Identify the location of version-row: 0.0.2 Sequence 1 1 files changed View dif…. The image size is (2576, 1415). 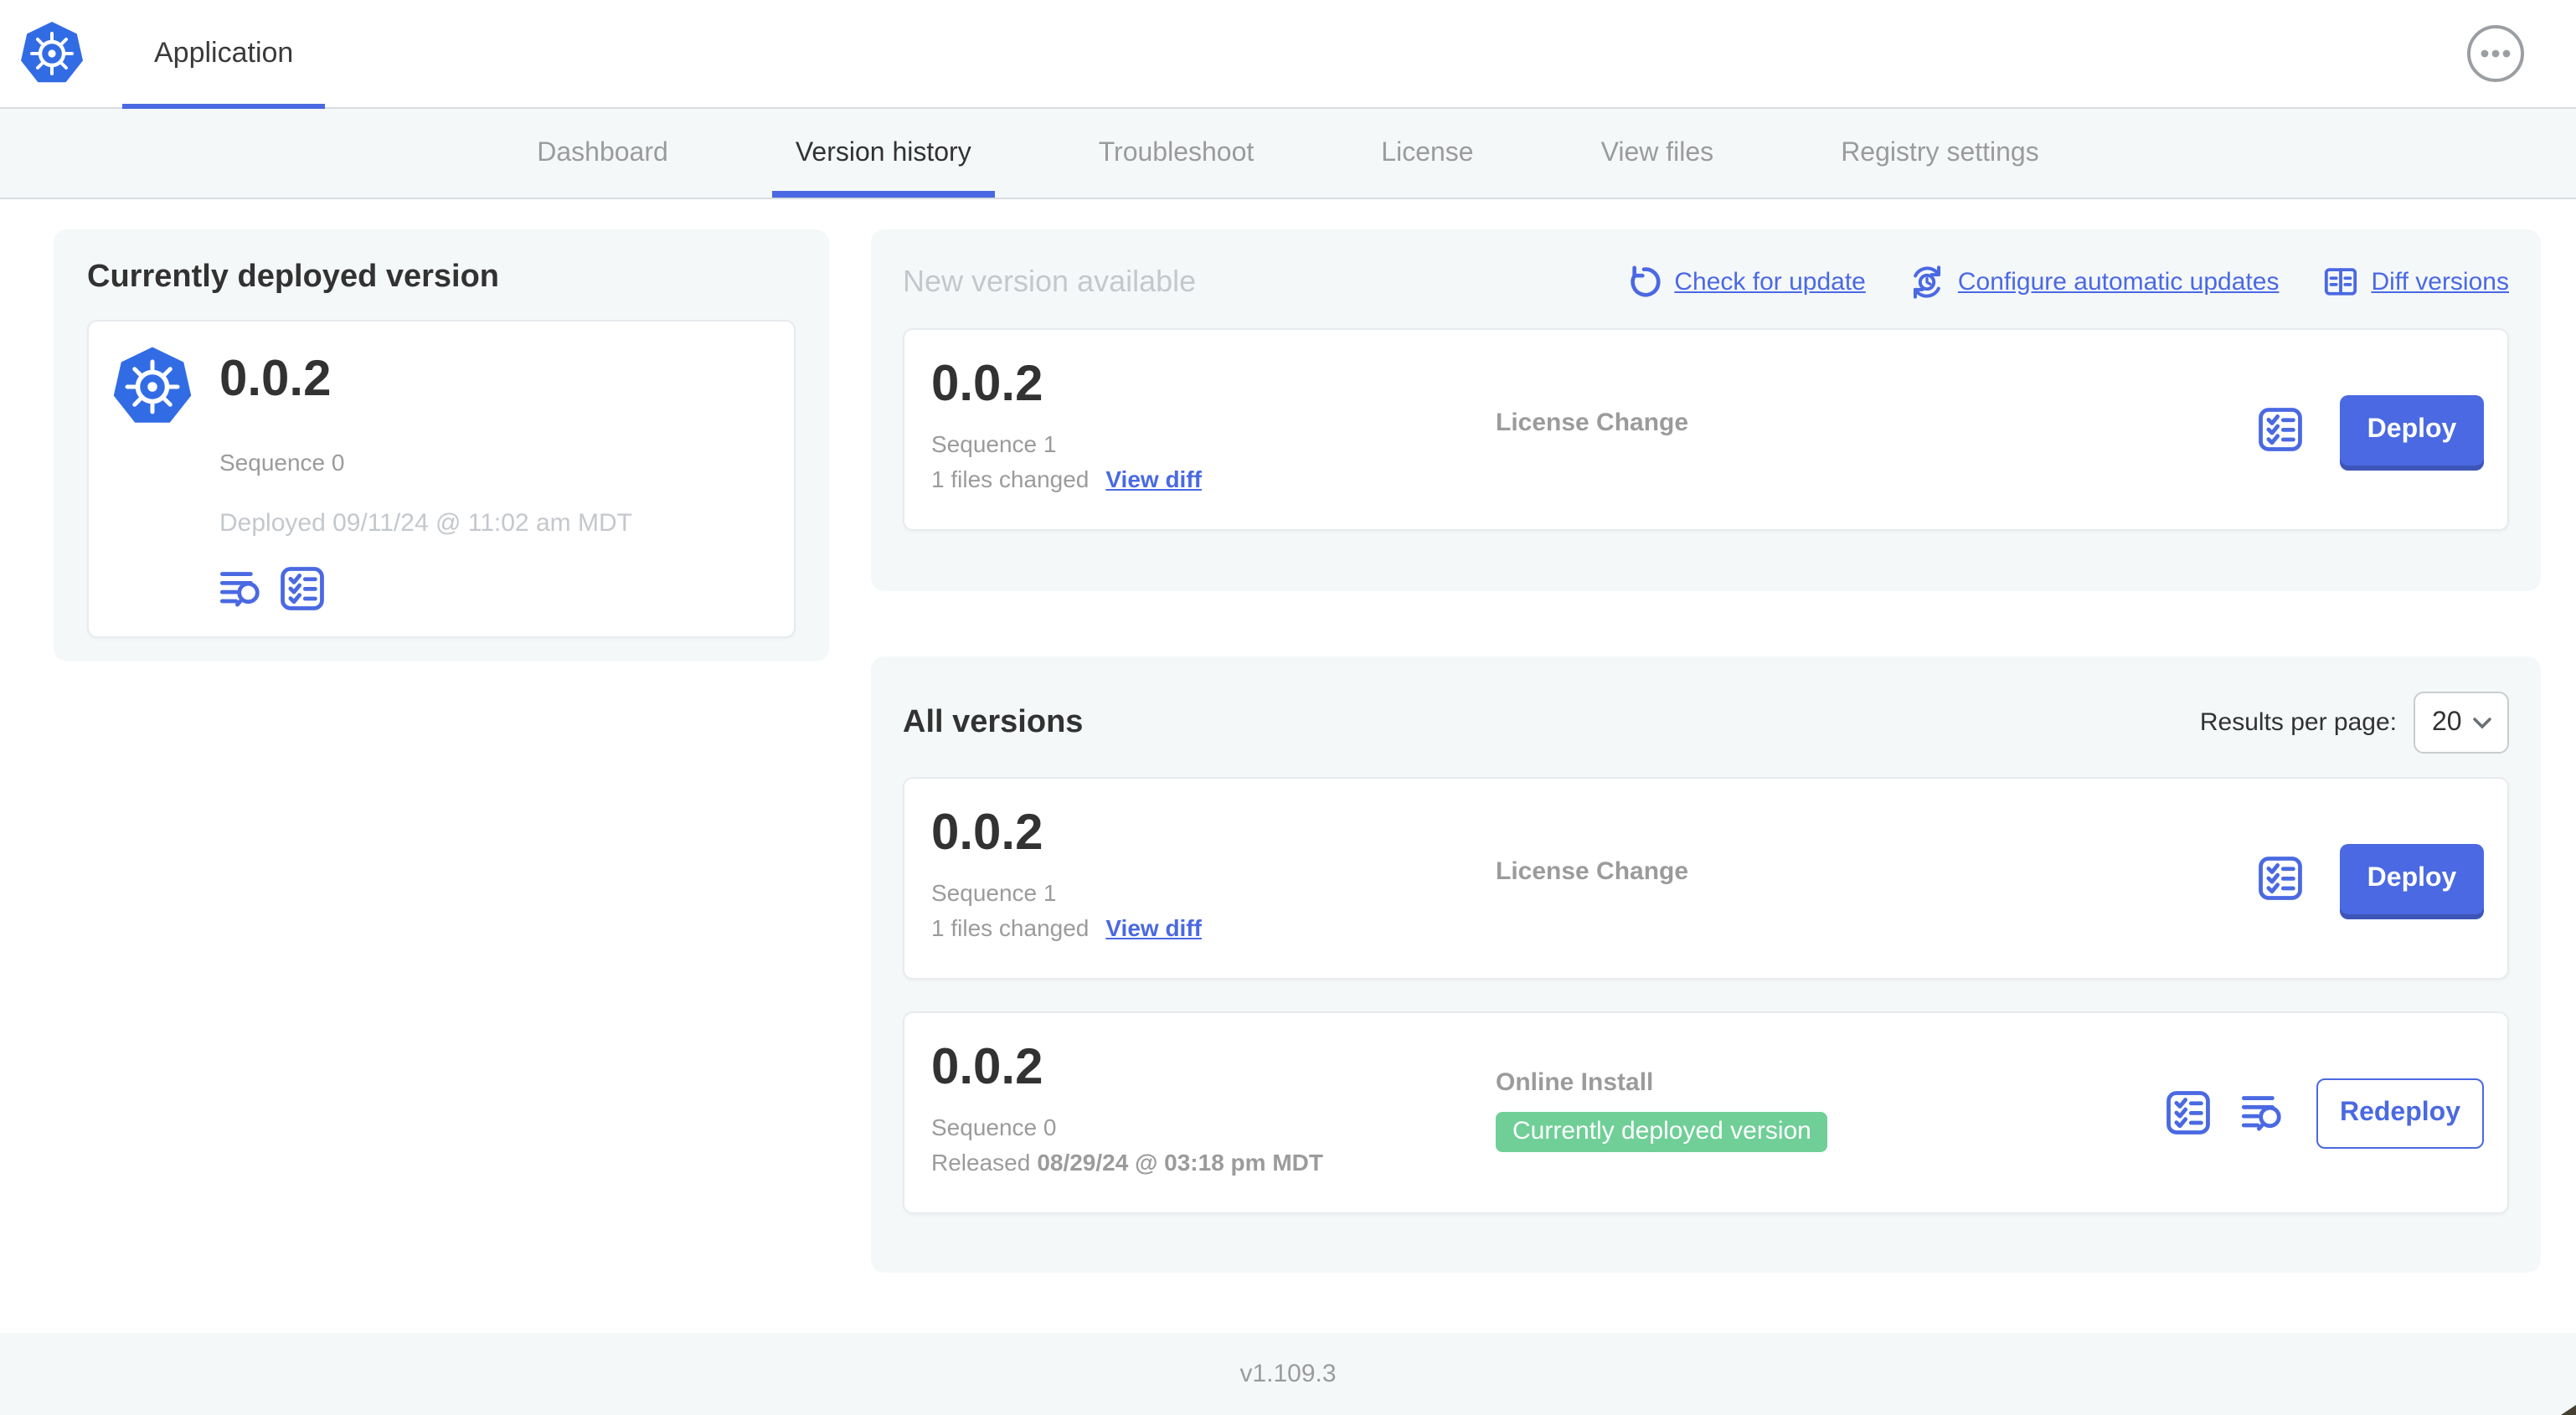
(1706, 878).